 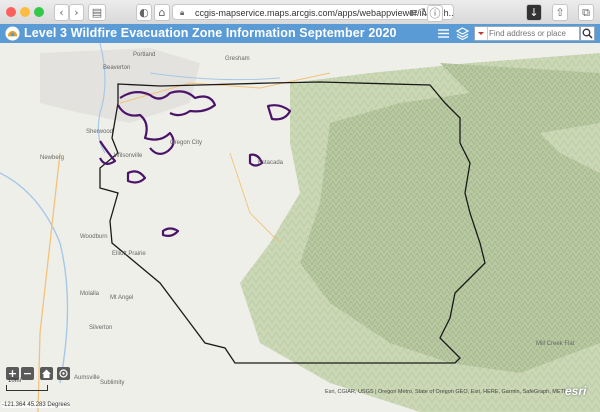 What do you see at coordinates (435, 13) in the screenshot?
I see `info-icon: ⓘ` at bounding box center [435, 13].